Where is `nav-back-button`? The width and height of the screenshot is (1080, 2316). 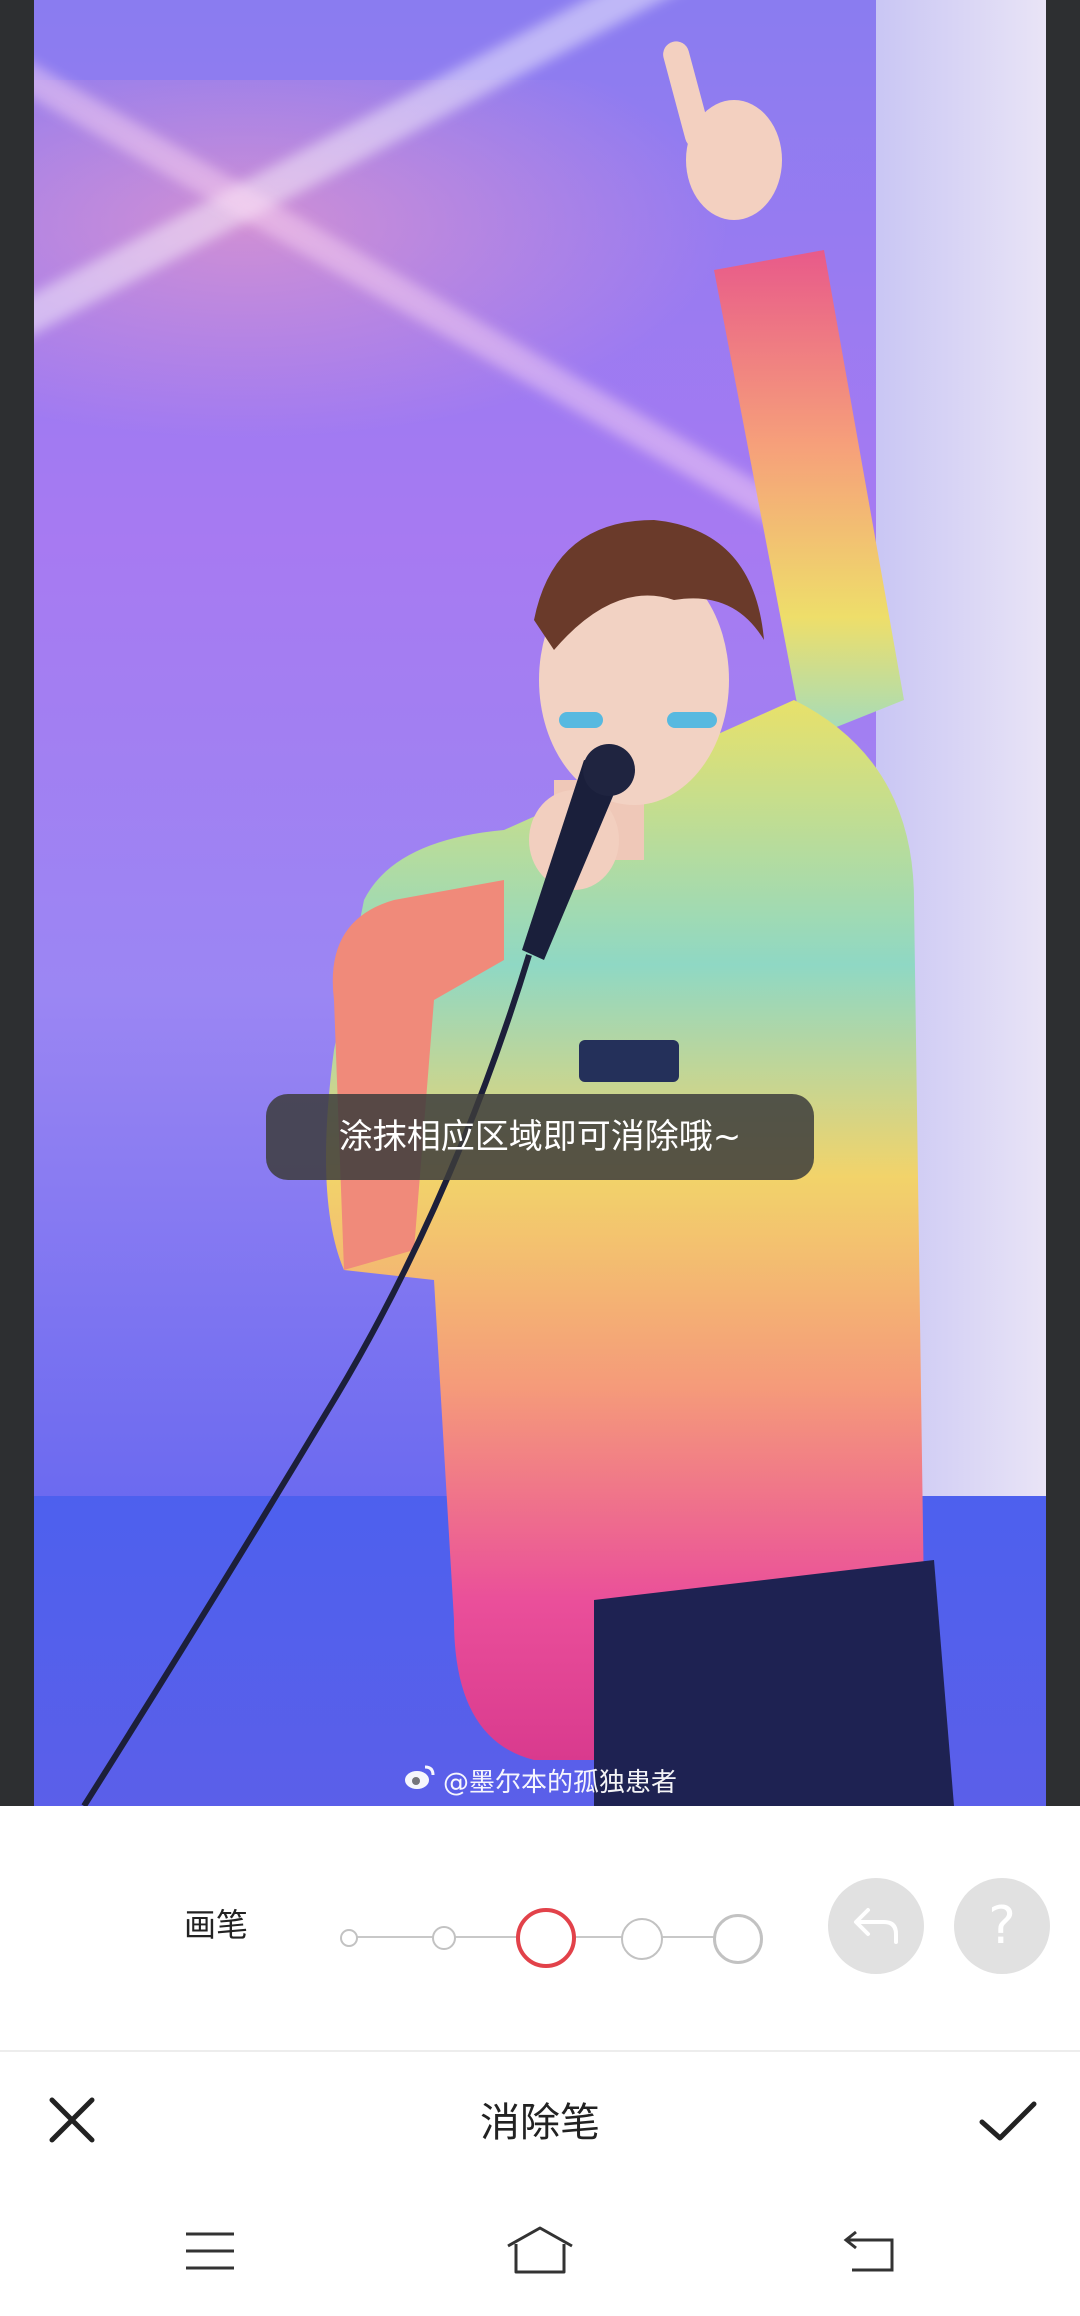
nav-back-button is located at coordinates (870, 2251).